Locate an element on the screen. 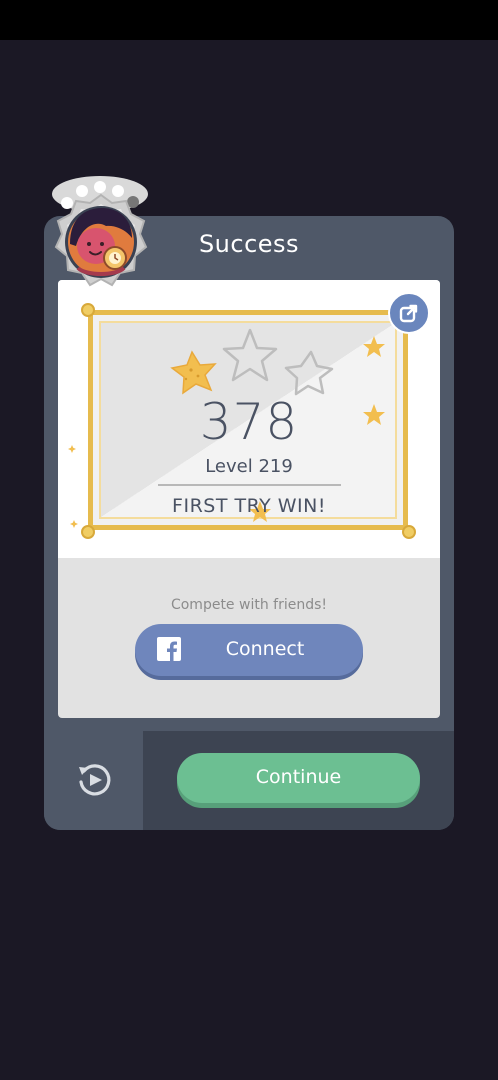 This screenshot has width=498, height=1080. connect-label: Connect is located at coordinates (265, 649).